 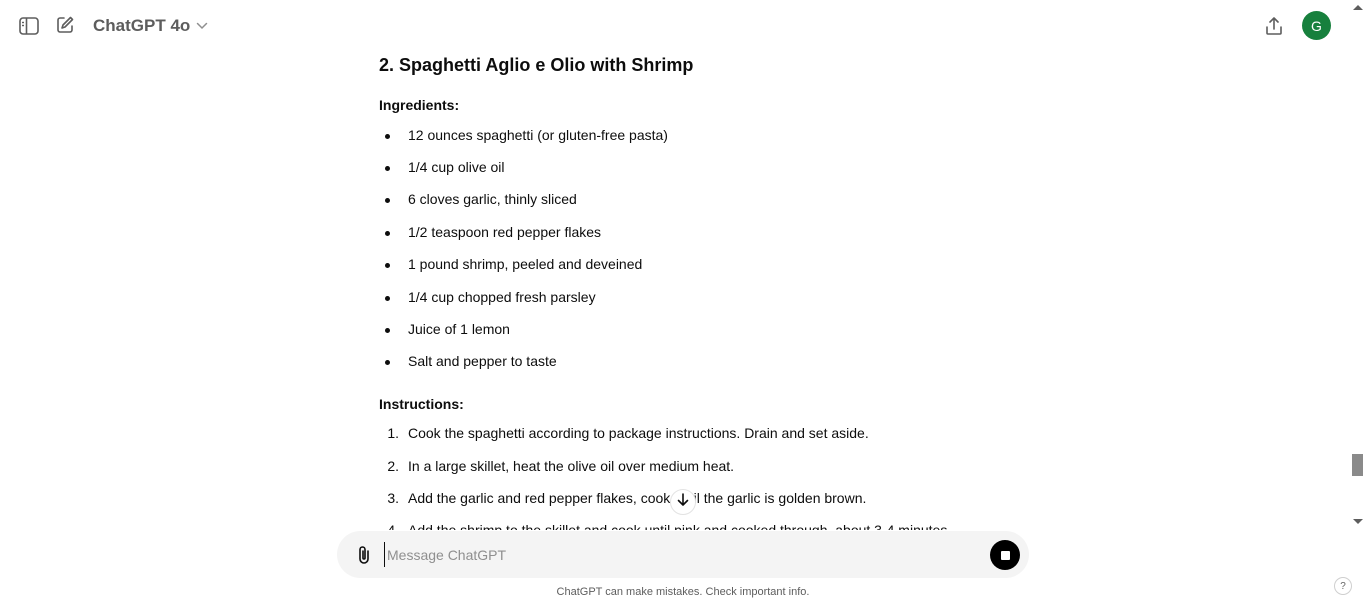 What do you see at coordinates (525, 264) in the screenshot?
I see `list-item-text: 1 pound shrimp, peeled and deveined` at bounding box center [525, 264].